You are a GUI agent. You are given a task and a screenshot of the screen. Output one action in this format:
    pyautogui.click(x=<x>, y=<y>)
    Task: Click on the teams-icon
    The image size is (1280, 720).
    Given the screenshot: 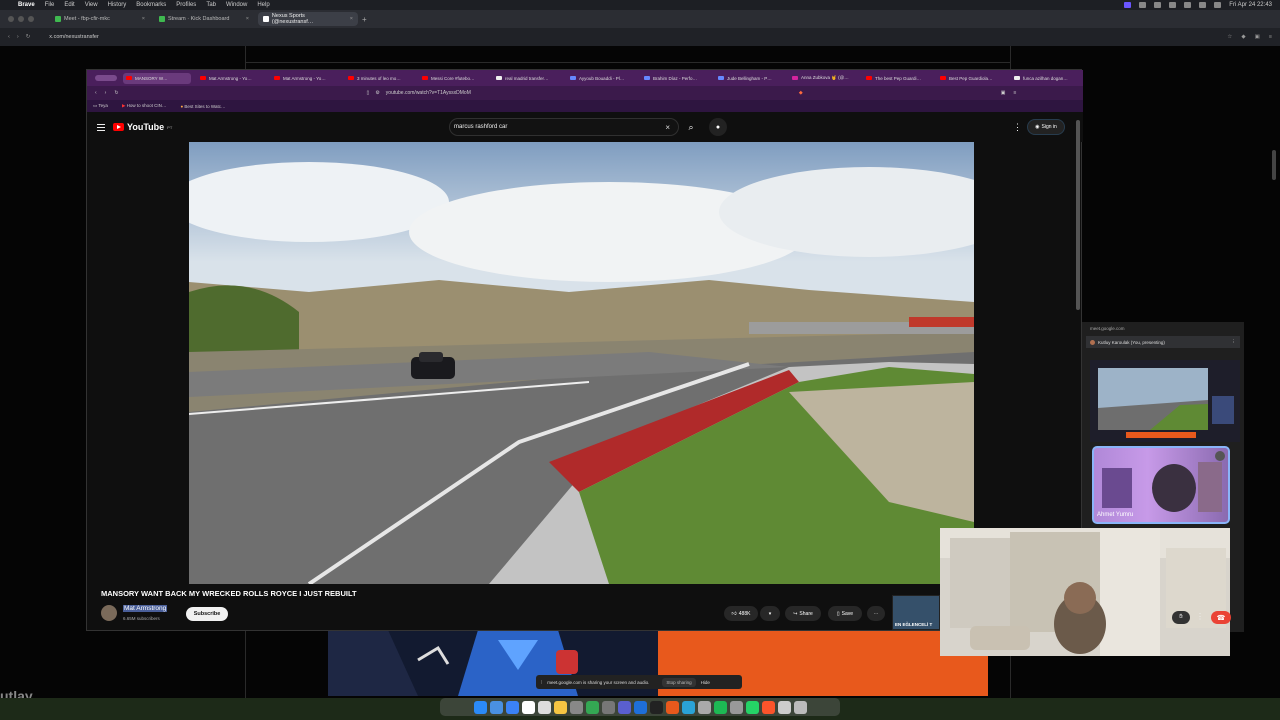 What is the action you would take?
    pyautogui.click(x=624, y=707)
    